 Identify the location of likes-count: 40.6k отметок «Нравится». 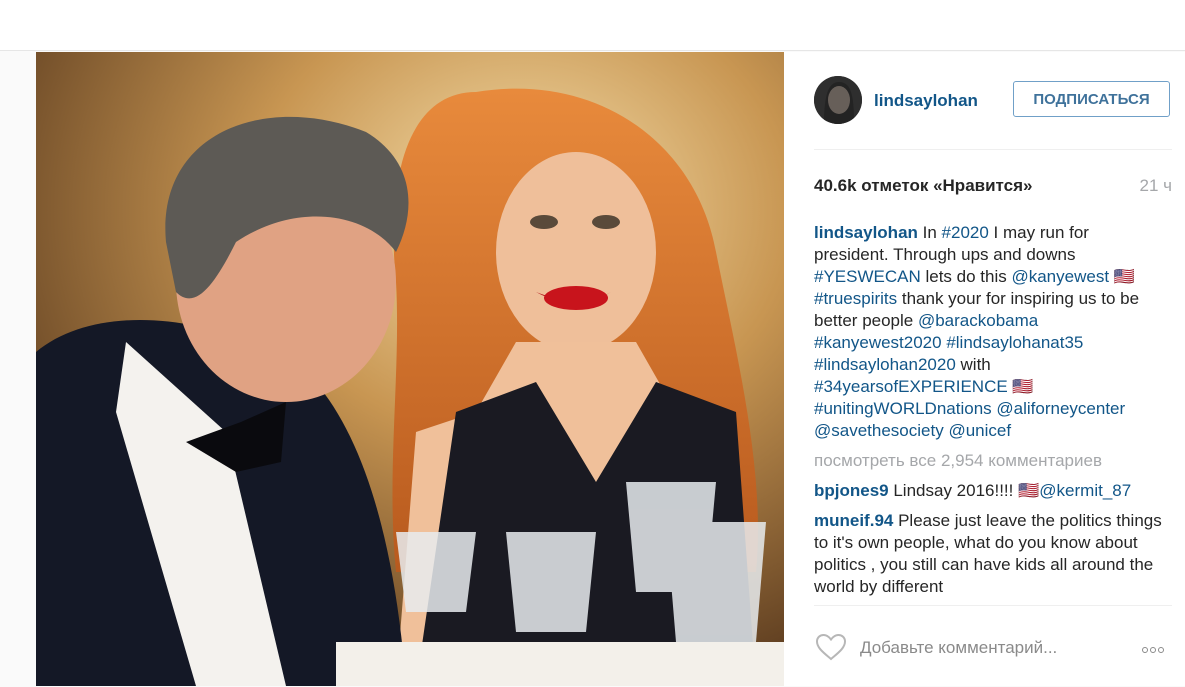
(923, 186).